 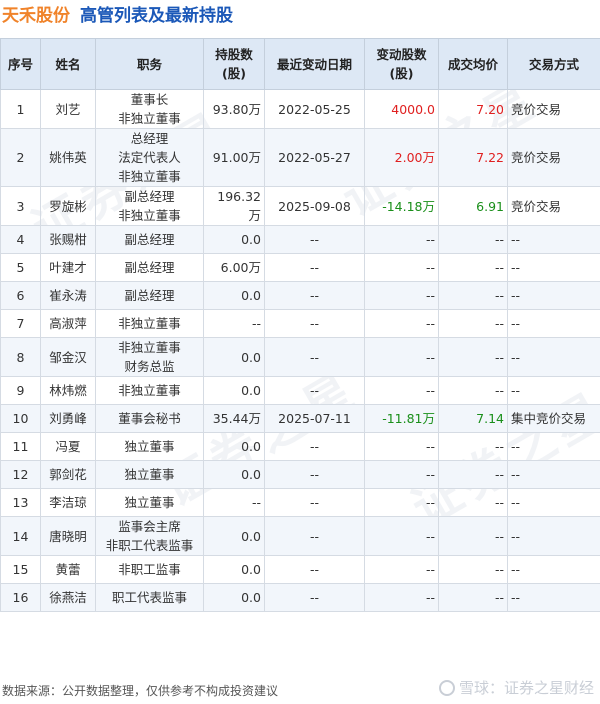 I want to click on table-row: 8 邹金汉 非独立董事 财务总监 0.0 -- -- -- --, so click(x=300, y=357).